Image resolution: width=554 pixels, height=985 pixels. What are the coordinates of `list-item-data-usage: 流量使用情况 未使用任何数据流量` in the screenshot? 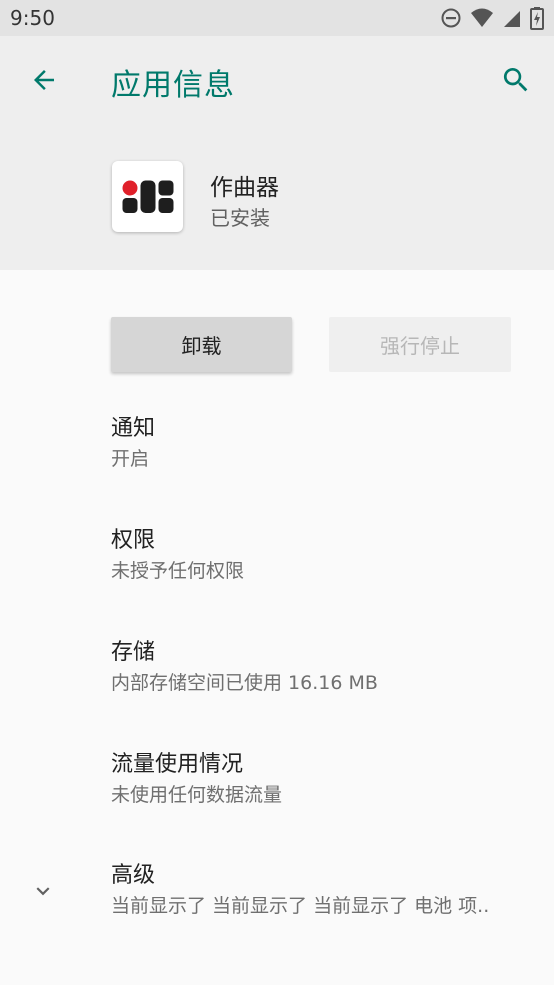 It's located at (326, 780).